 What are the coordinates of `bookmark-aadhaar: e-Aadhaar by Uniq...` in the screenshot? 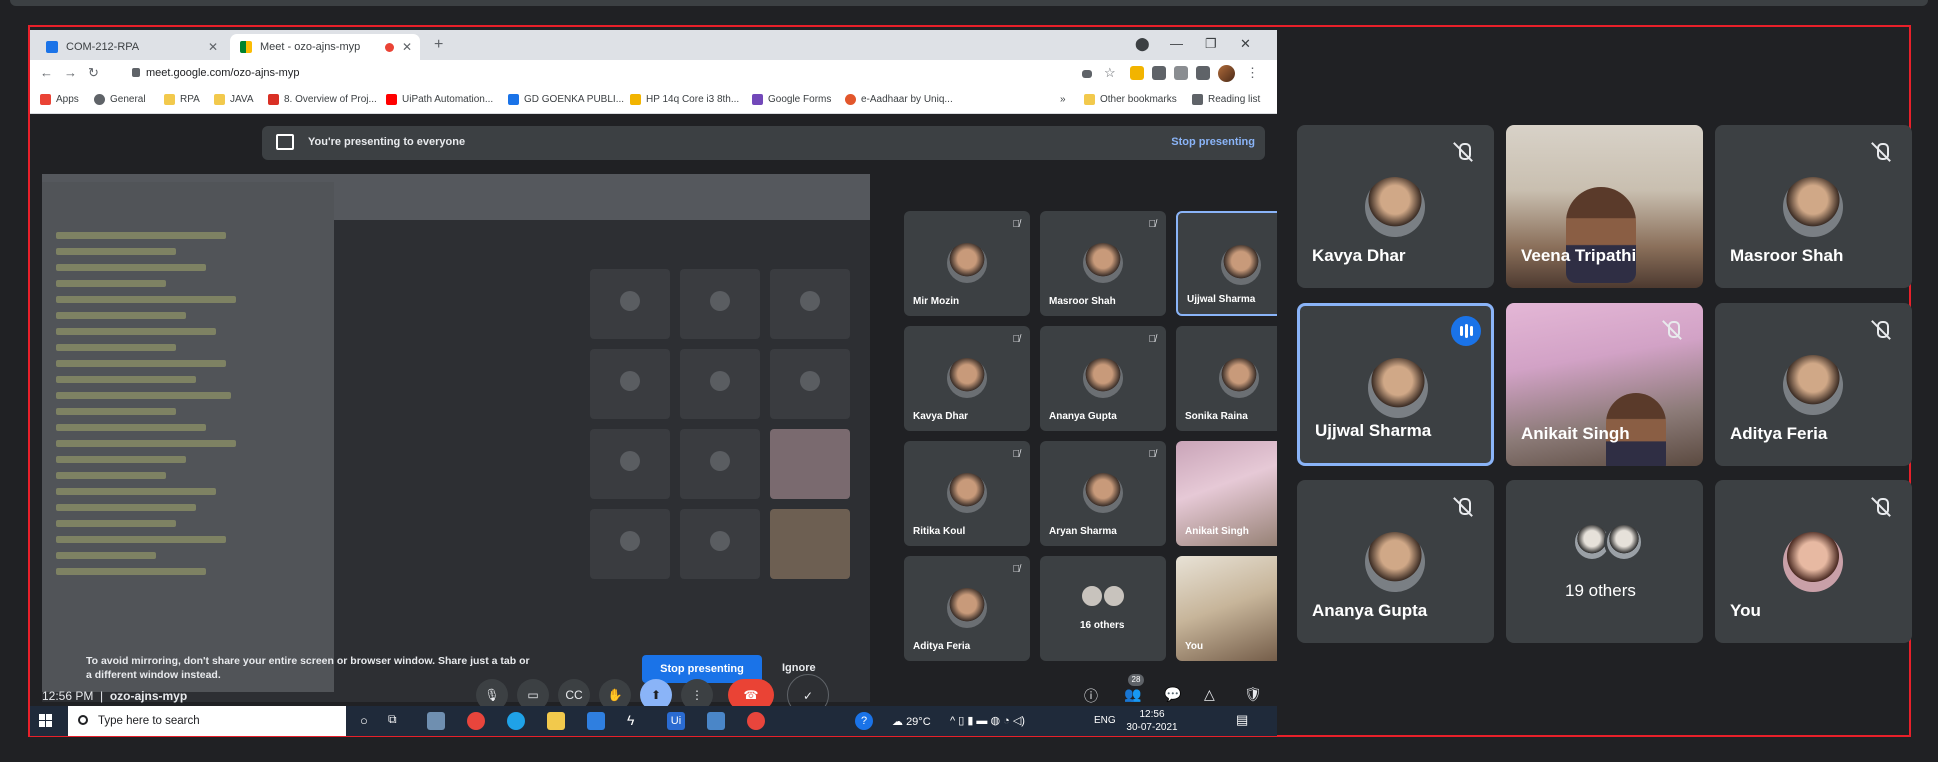 It's located at (899, 99).